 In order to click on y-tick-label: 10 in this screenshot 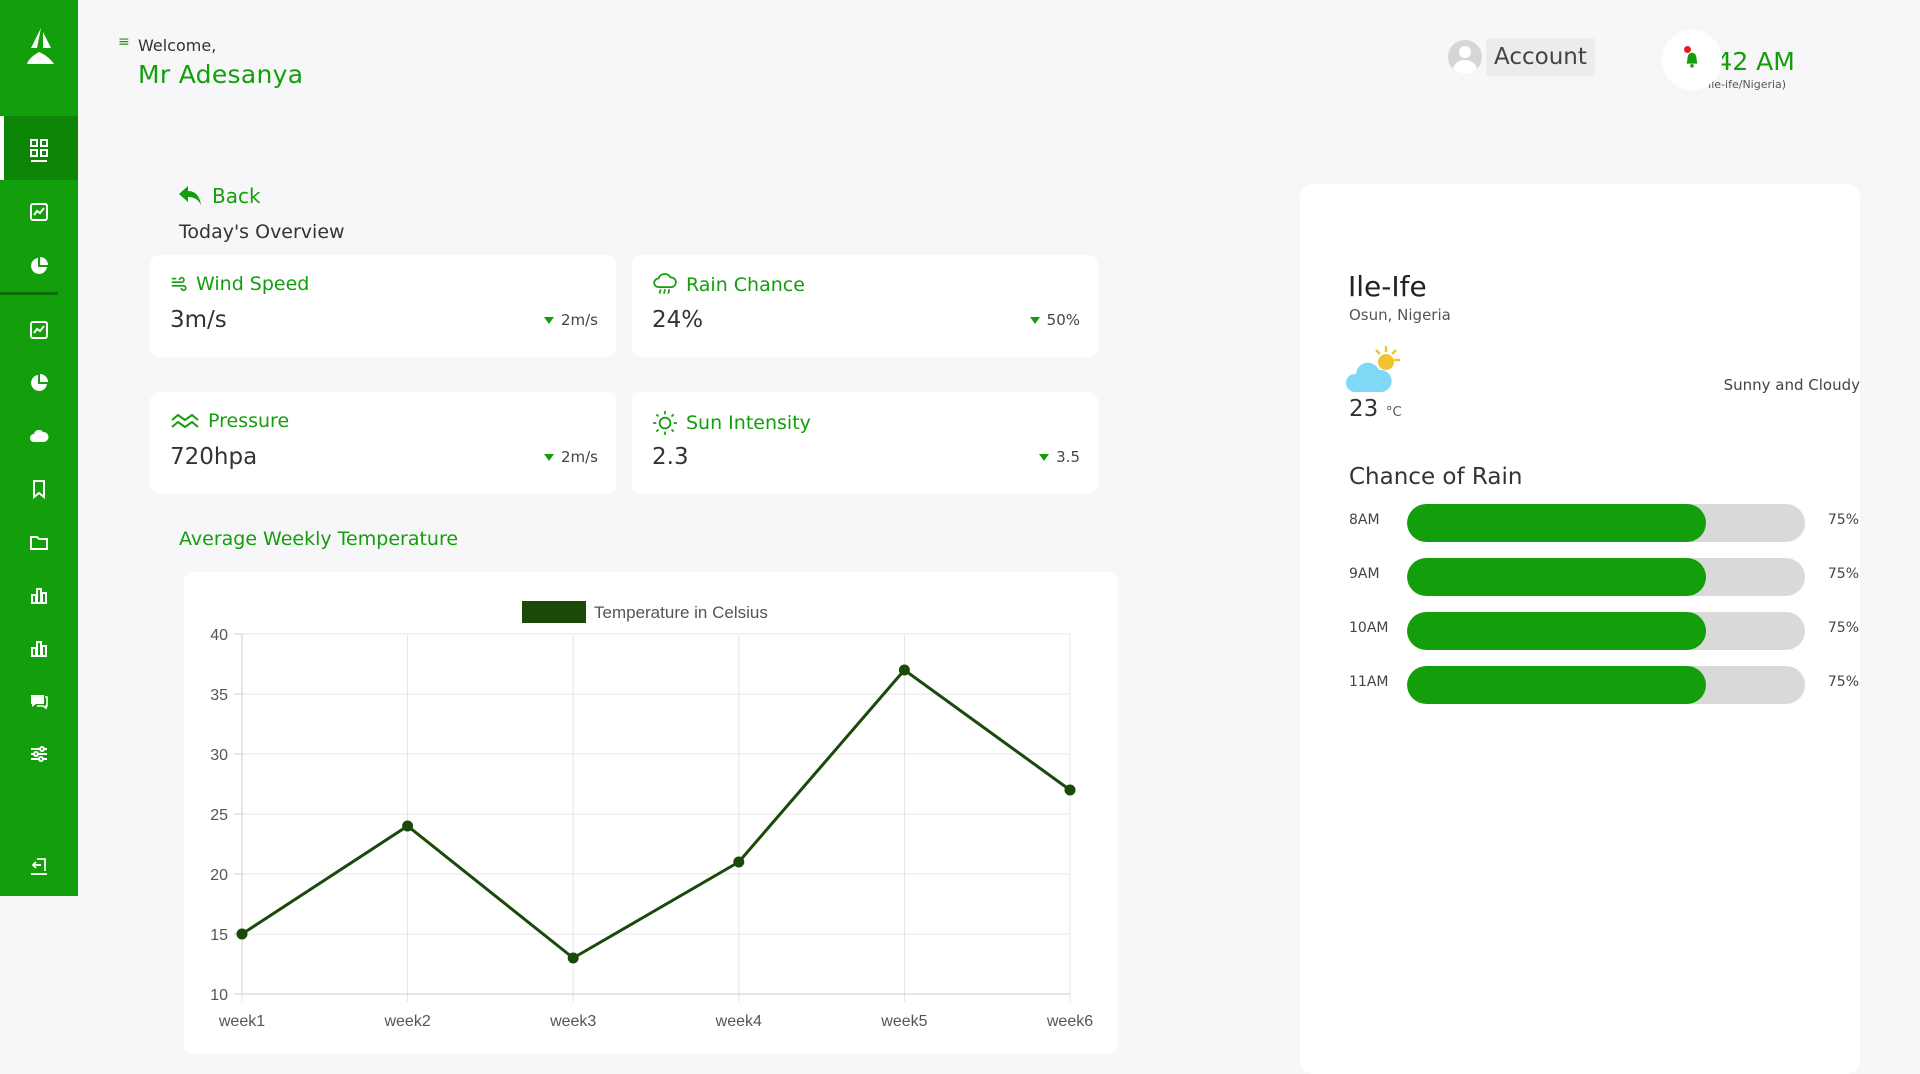, I will do `click(219, 995)`.